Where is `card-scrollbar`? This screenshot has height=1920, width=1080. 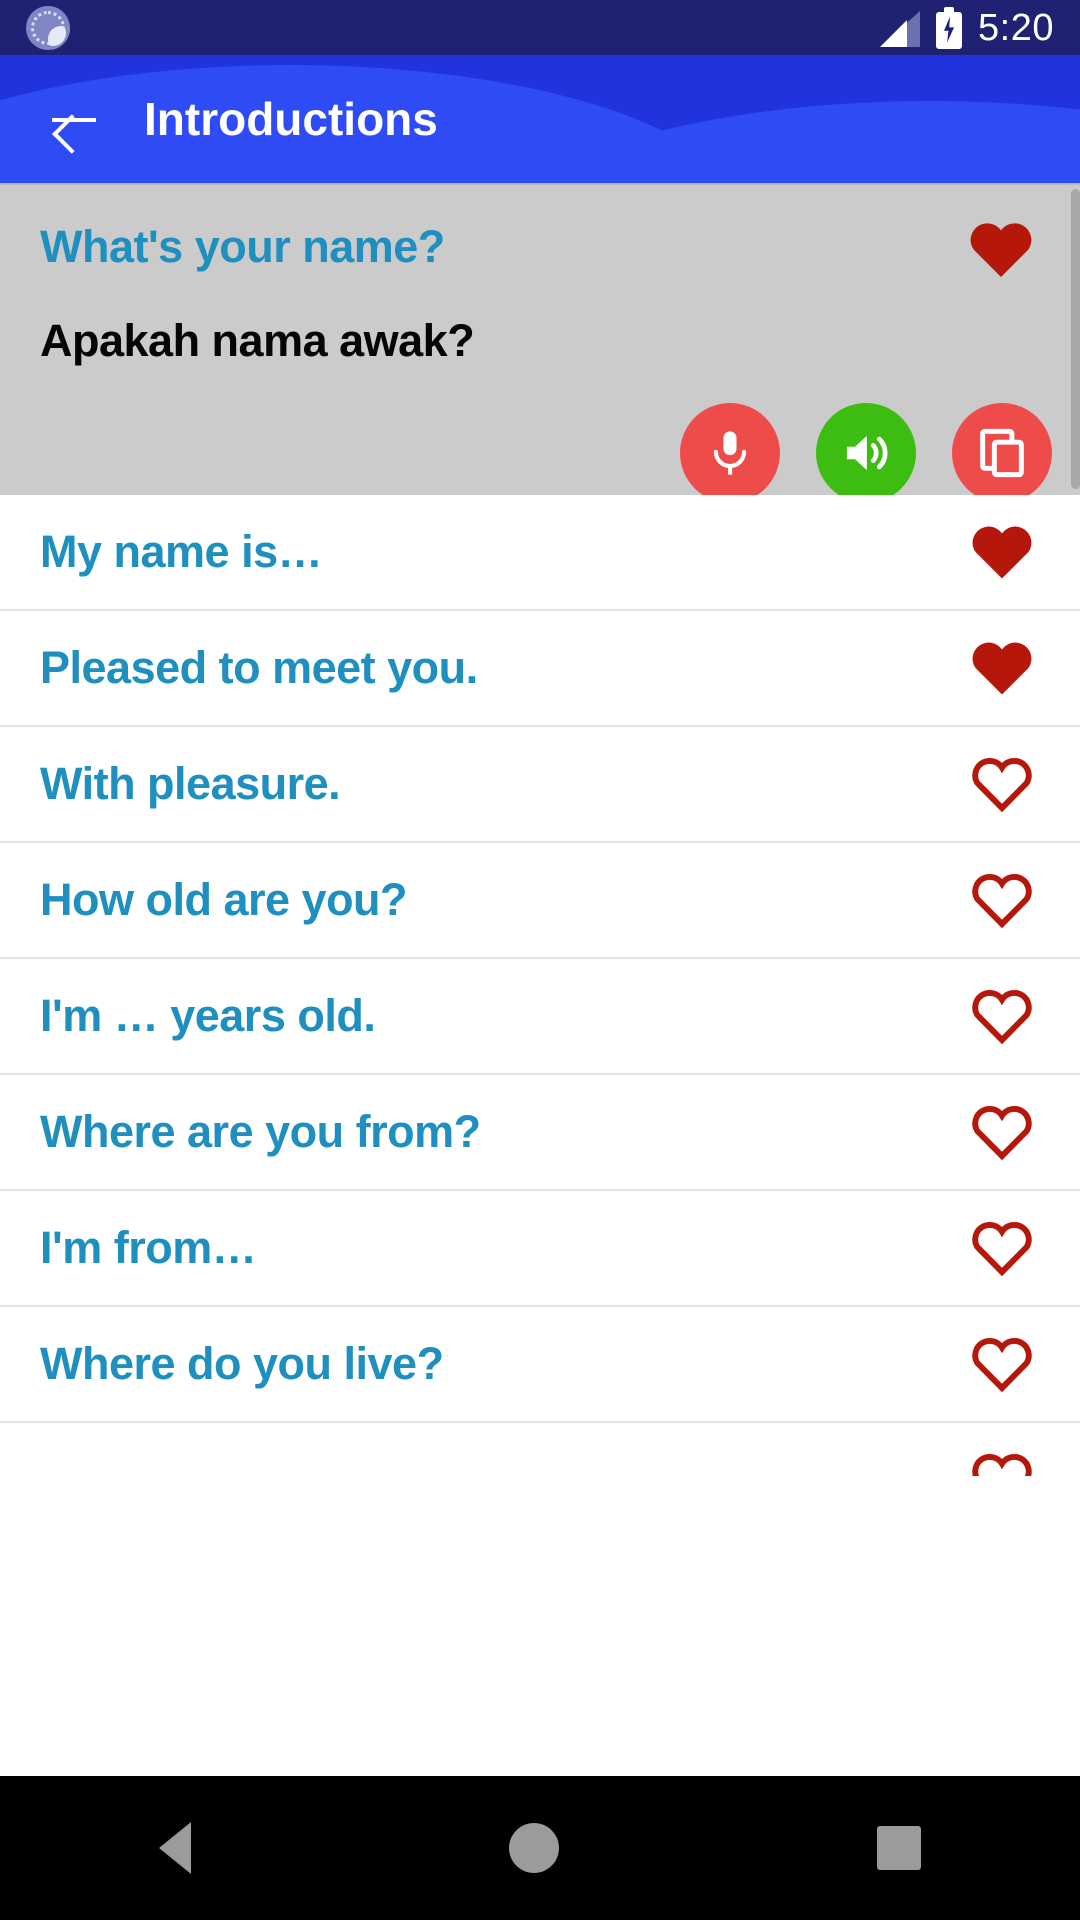
card-scrollbar is located at coordinates (1075, 339).